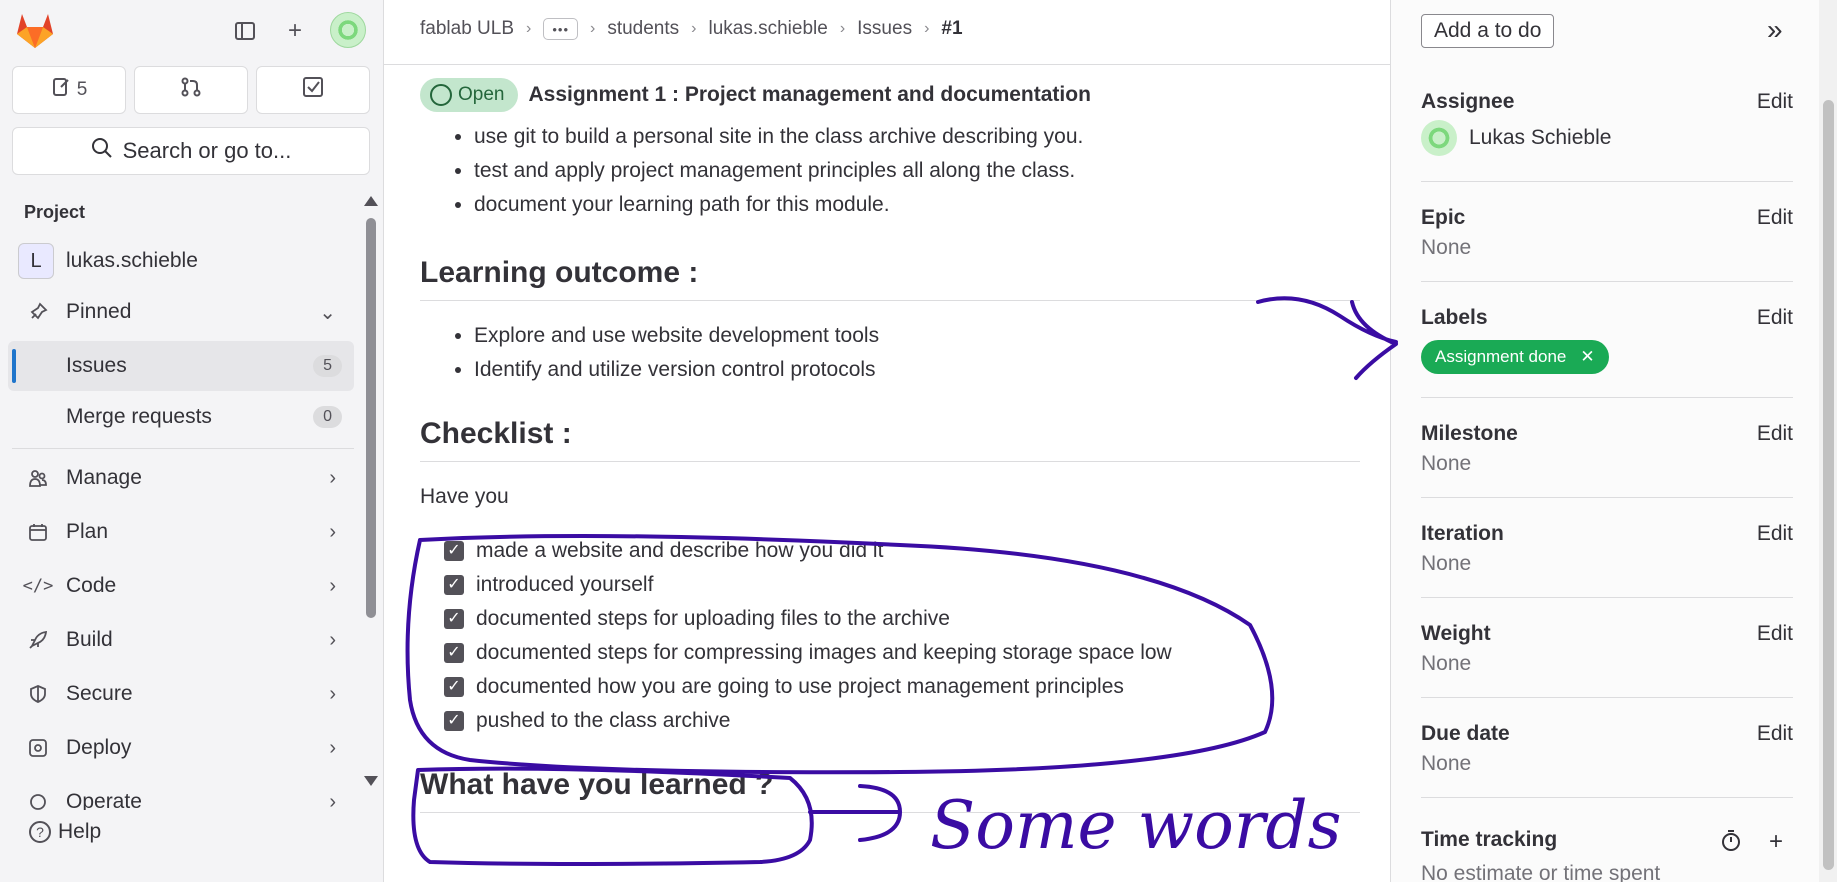 The width and height of the screenshot is (1837, 882). Describe the element at coordinates (38, 748) in the screenshot. I see `deploy-icon` at that location.